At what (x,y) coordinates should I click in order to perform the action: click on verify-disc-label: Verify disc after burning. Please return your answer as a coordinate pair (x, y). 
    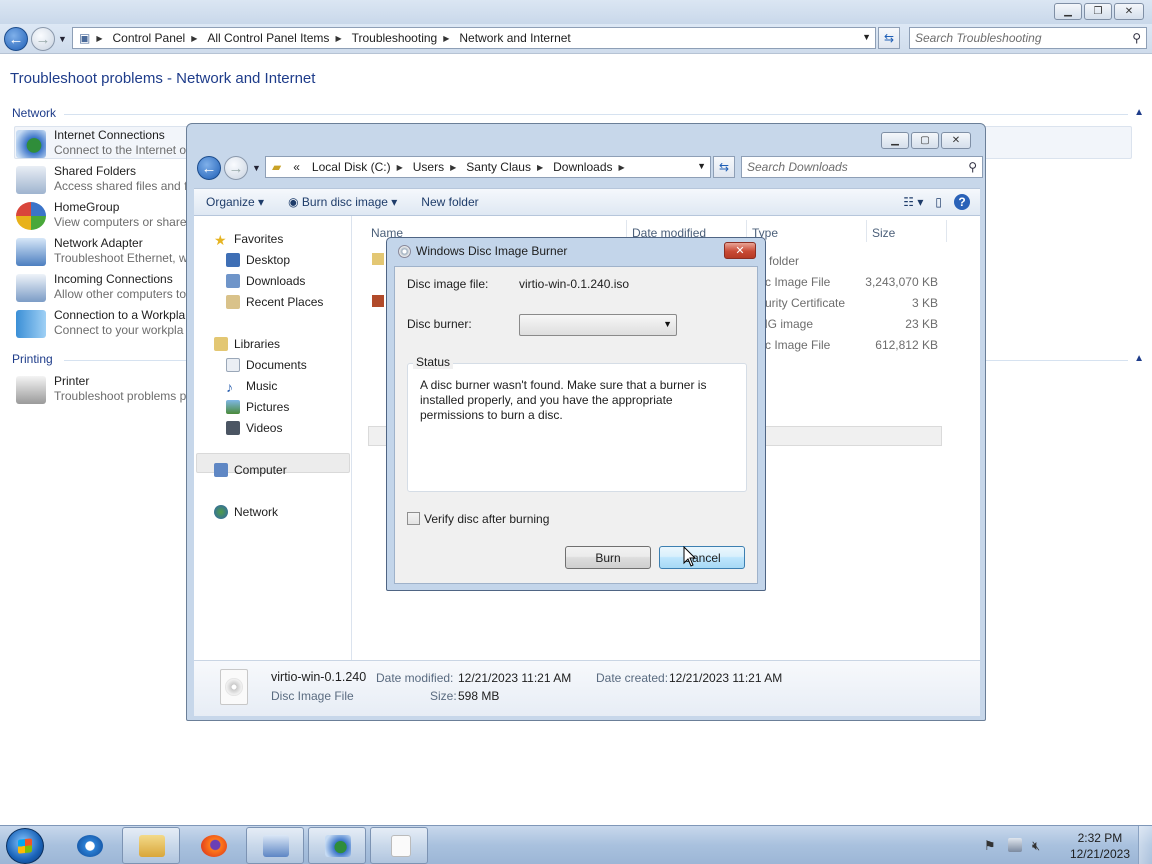
    Looking at the image, I should click on (486, 519).